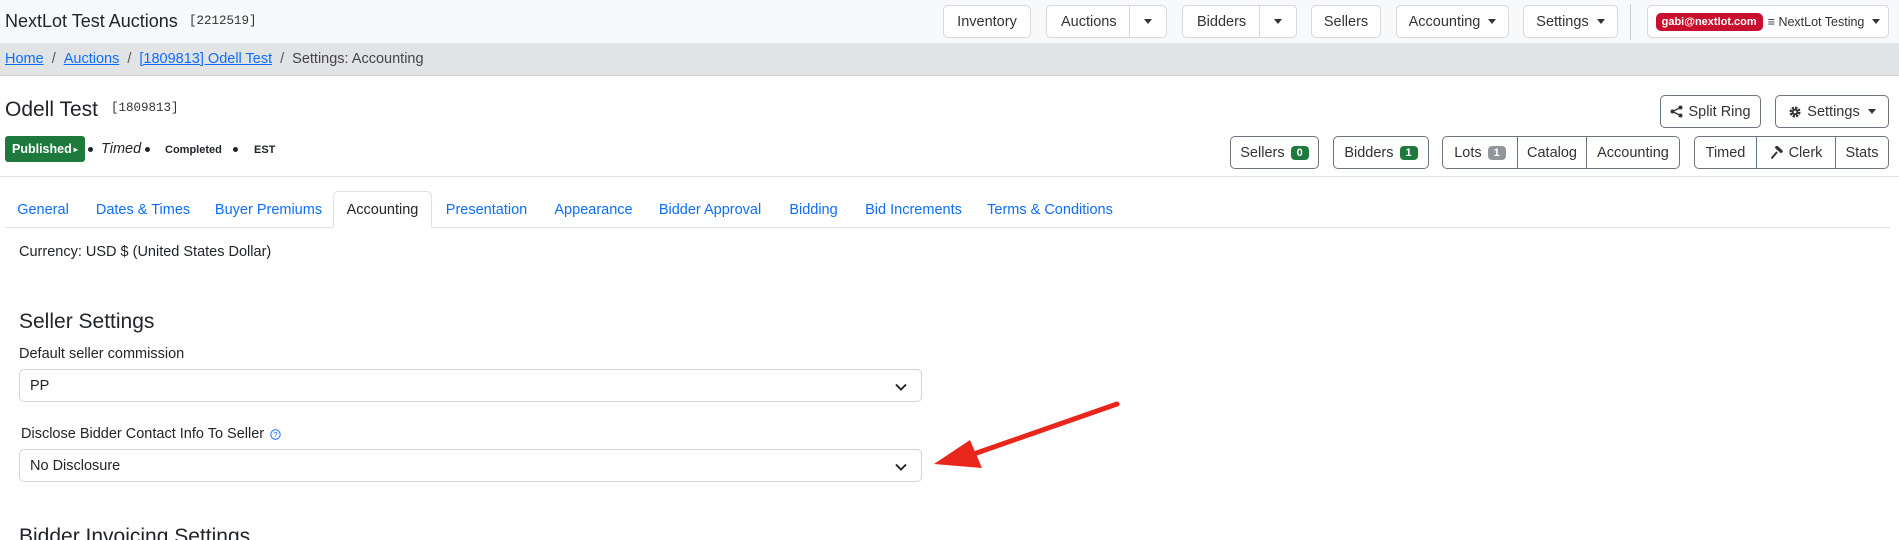 Image resolution: width=1899 pixels, height=540 pixels. I want to click on brand-title: NextLot Test Auctions, so click(91, 21).